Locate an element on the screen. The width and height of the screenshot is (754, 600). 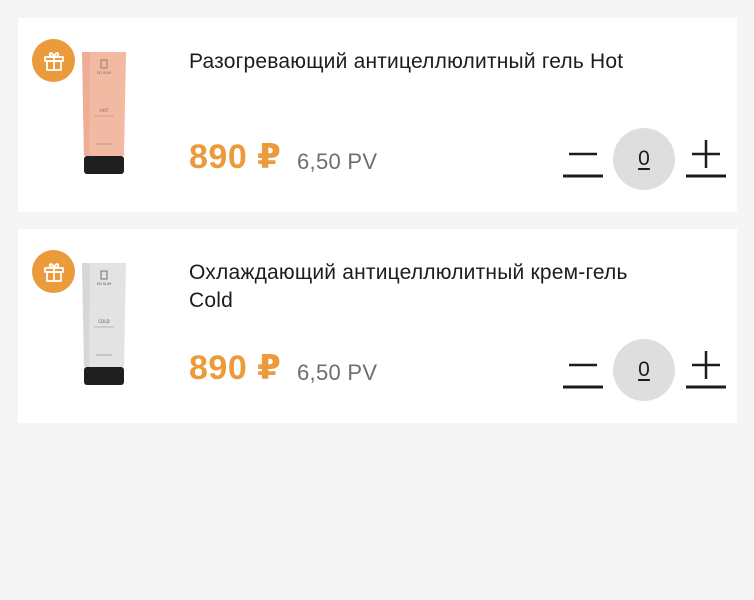
svg-text: HOT is located at coordinates (104, 110).